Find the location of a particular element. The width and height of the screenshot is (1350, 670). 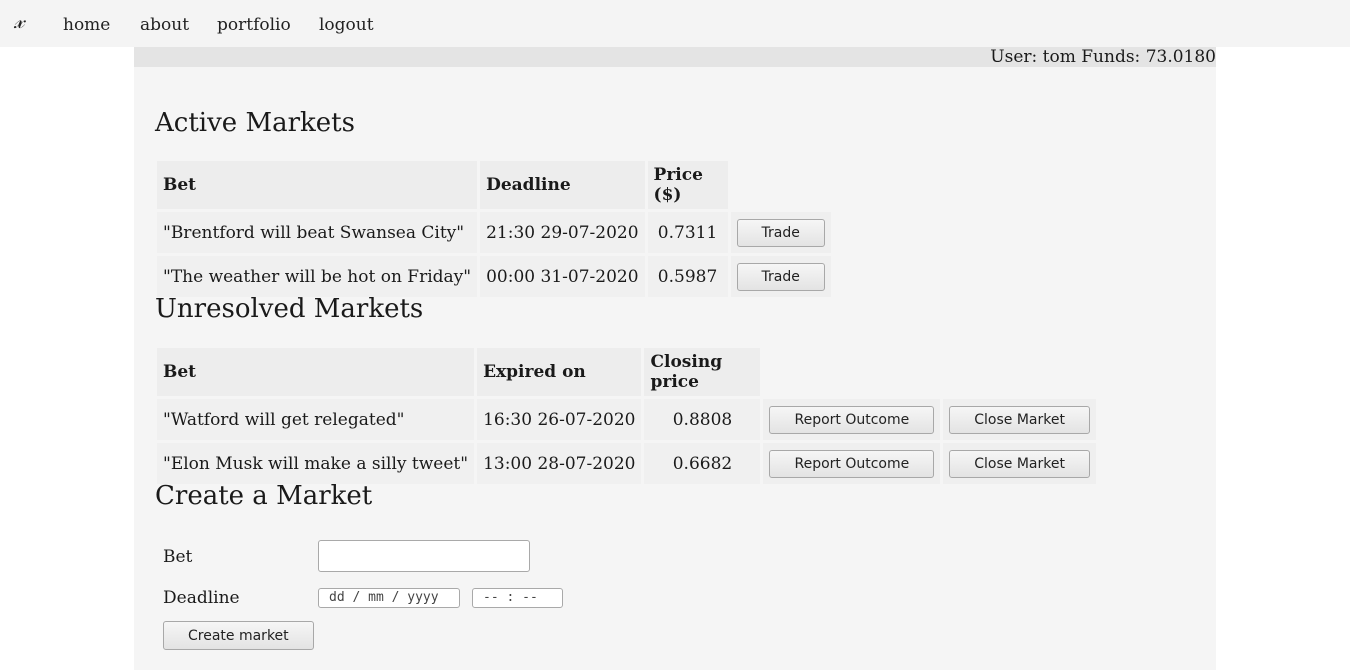

closing-price: 0.8808 is located at coordinates (702, 419).